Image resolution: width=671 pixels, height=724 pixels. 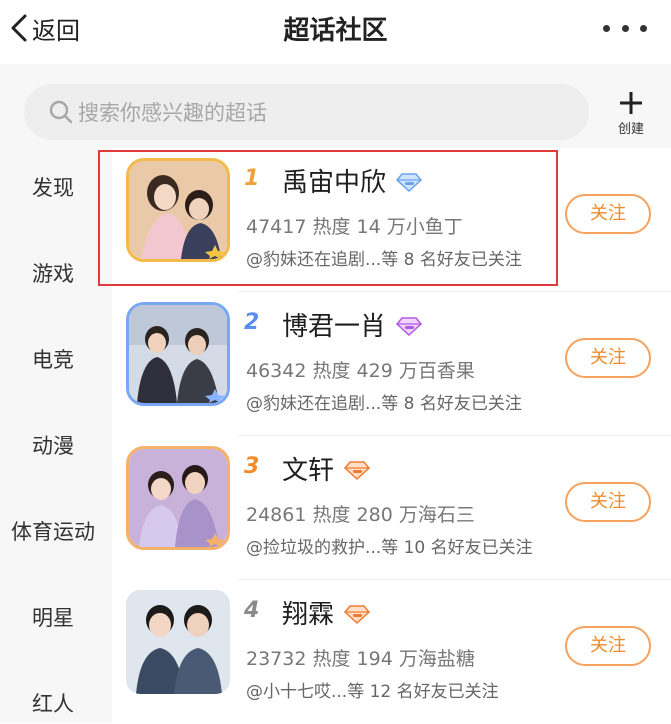 What do you see at coordinates (308, 615) in the screenshot?
I see `topic-name: 翔霖` at bounding box center [308, 615].